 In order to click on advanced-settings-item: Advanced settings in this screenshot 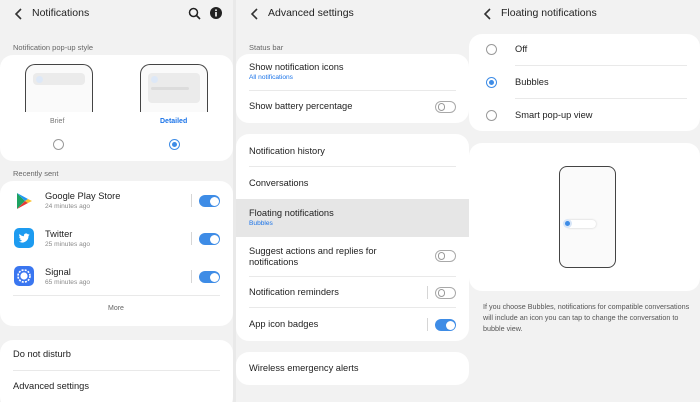, I will do `click(51, 386)`.